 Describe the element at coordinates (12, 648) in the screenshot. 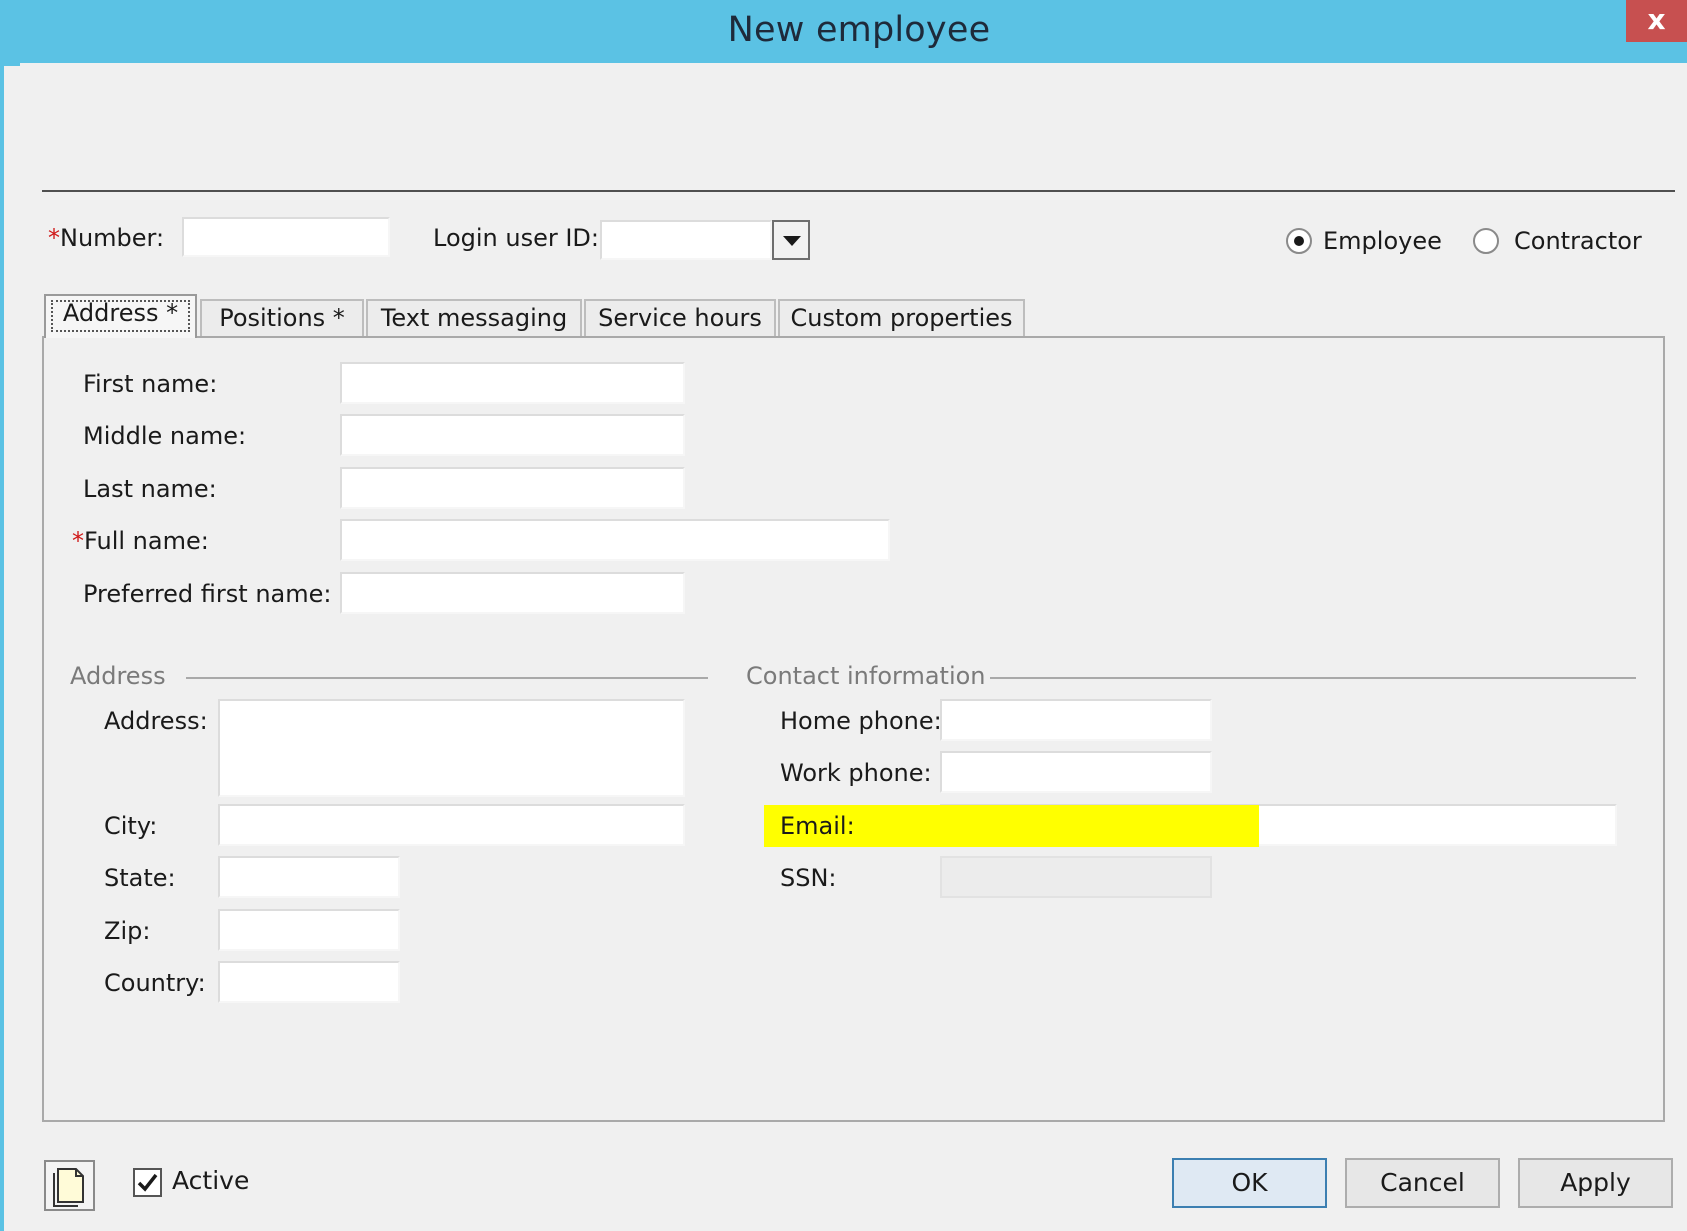

I see `window-frame-inner` at that location.